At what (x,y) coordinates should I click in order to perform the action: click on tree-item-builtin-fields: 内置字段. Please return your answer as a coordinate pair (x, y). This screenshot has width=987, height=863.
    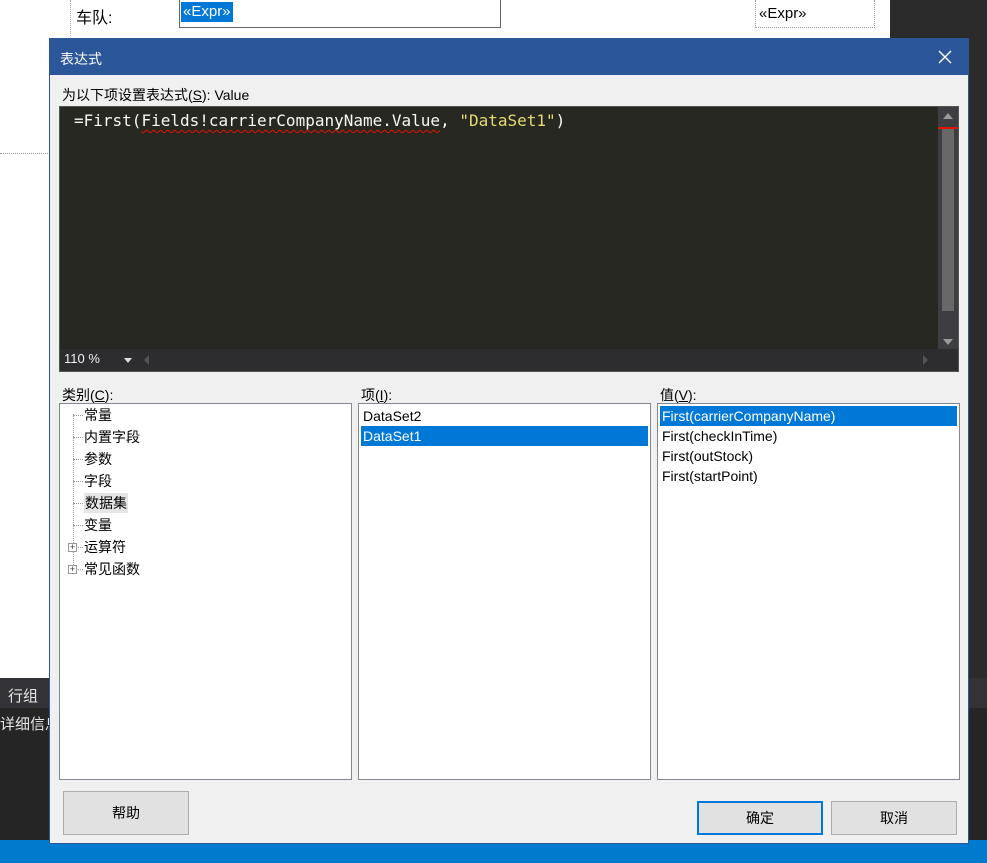
    Looking at the image, I should click on (112, 437).